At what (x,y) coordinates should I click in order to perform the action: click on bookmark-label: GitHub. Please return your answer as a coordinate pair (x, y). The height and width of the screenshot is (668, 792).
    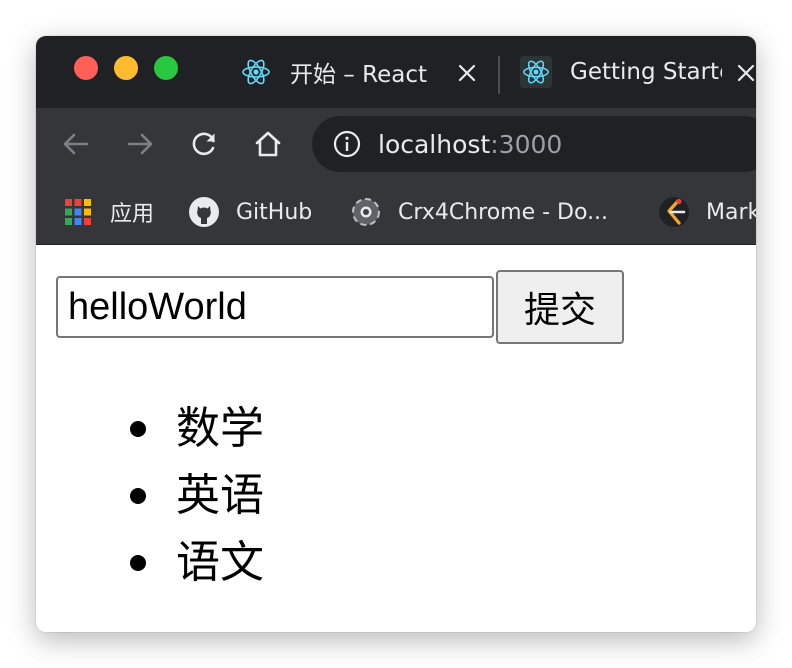
    Looking at the image, I should click on (274, 212).